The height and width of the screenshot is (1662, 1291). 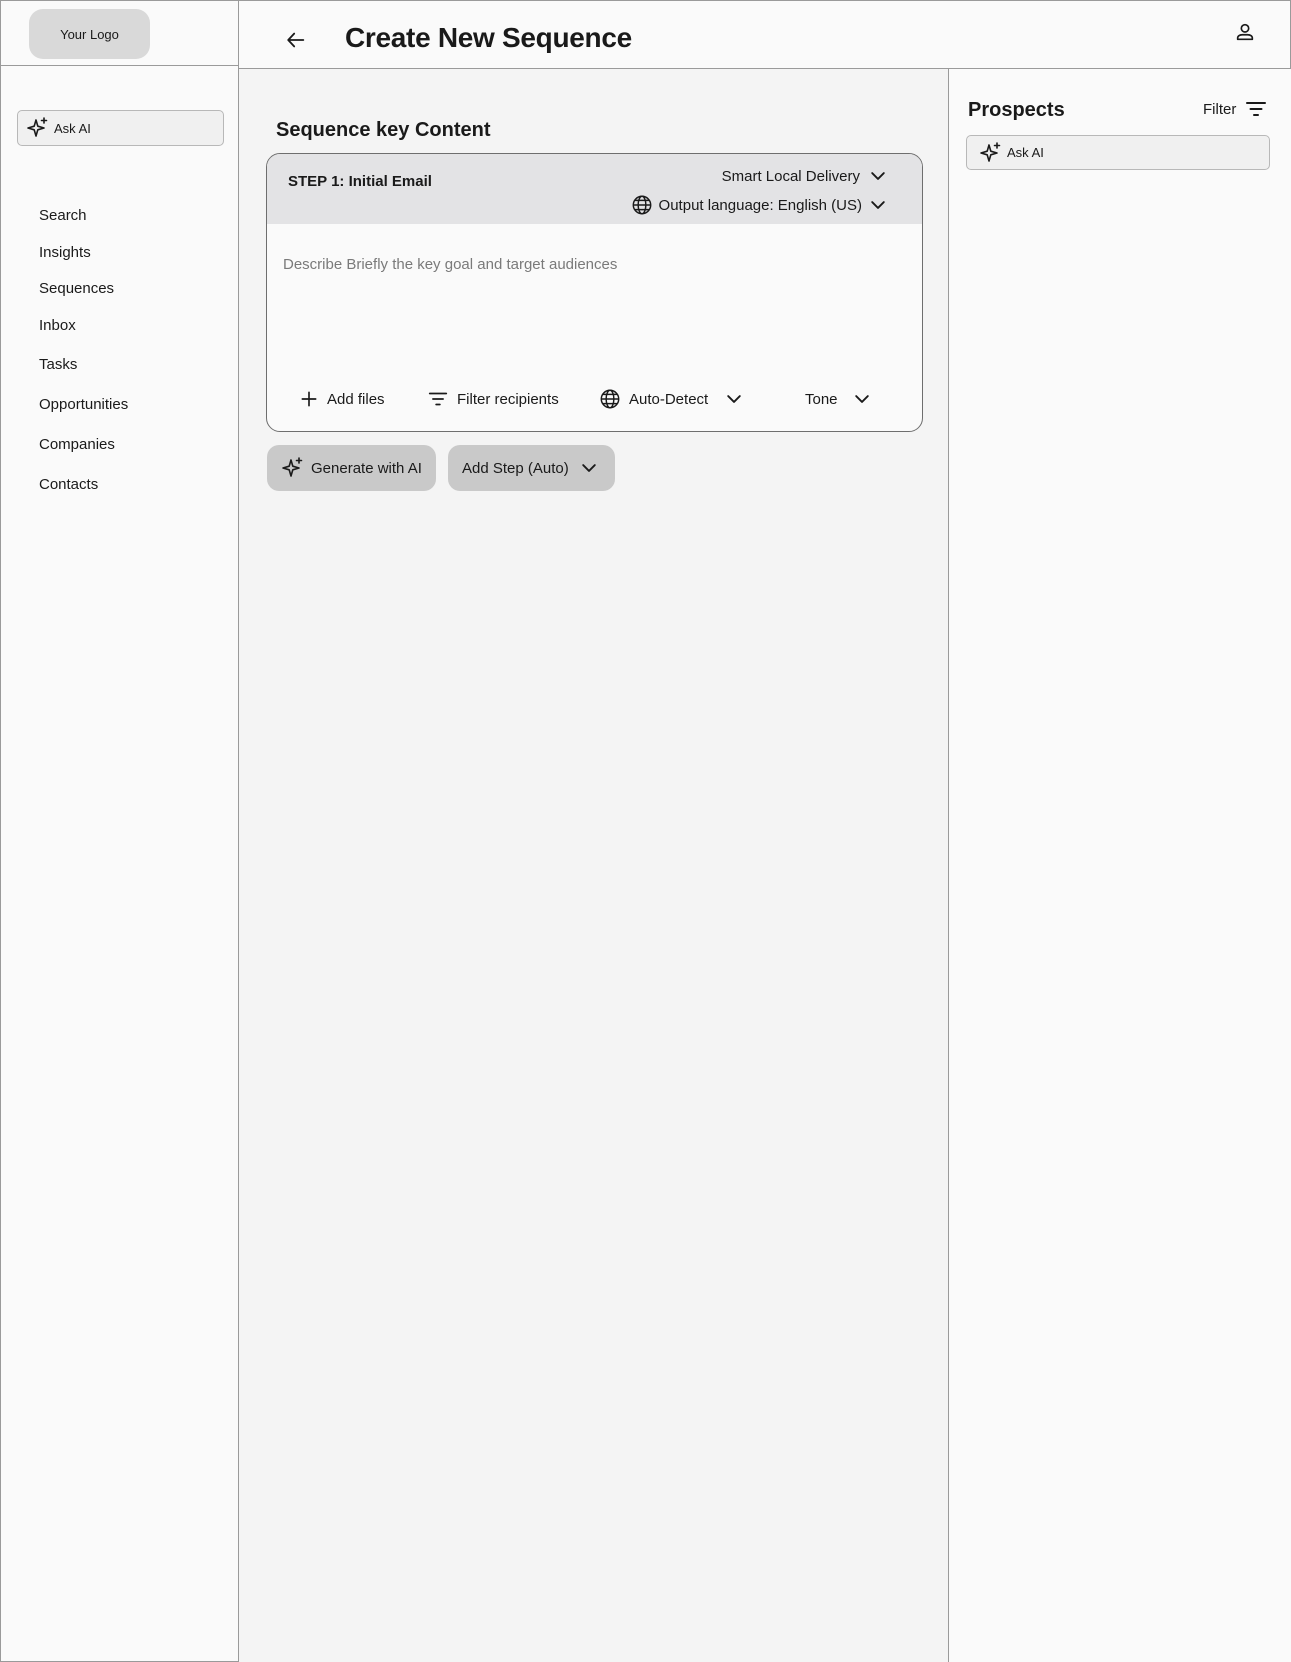 What do you see at coordinates (366, 468) in the screenshot?
I see `generate-with-ai-label: Generate with AI` at bounding box center [366, 468].